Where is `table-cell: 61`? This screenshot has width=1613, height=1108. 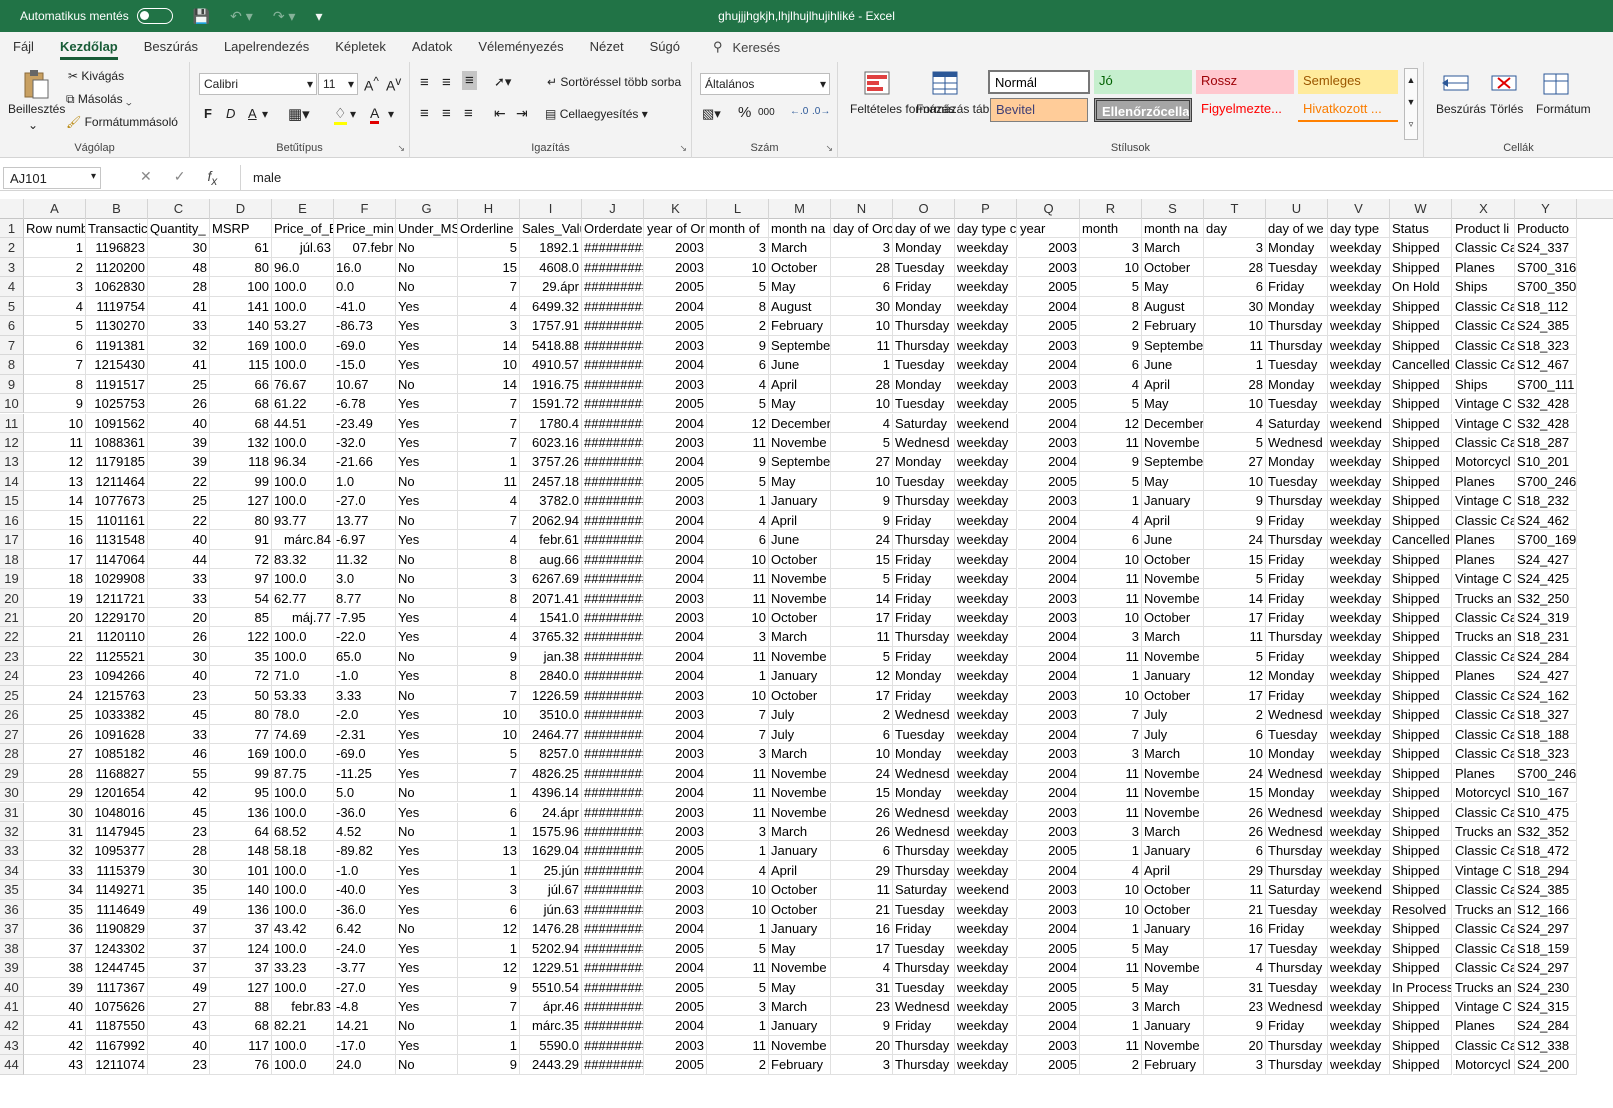 table-cell: 61 is located at coordinates (241, 248).